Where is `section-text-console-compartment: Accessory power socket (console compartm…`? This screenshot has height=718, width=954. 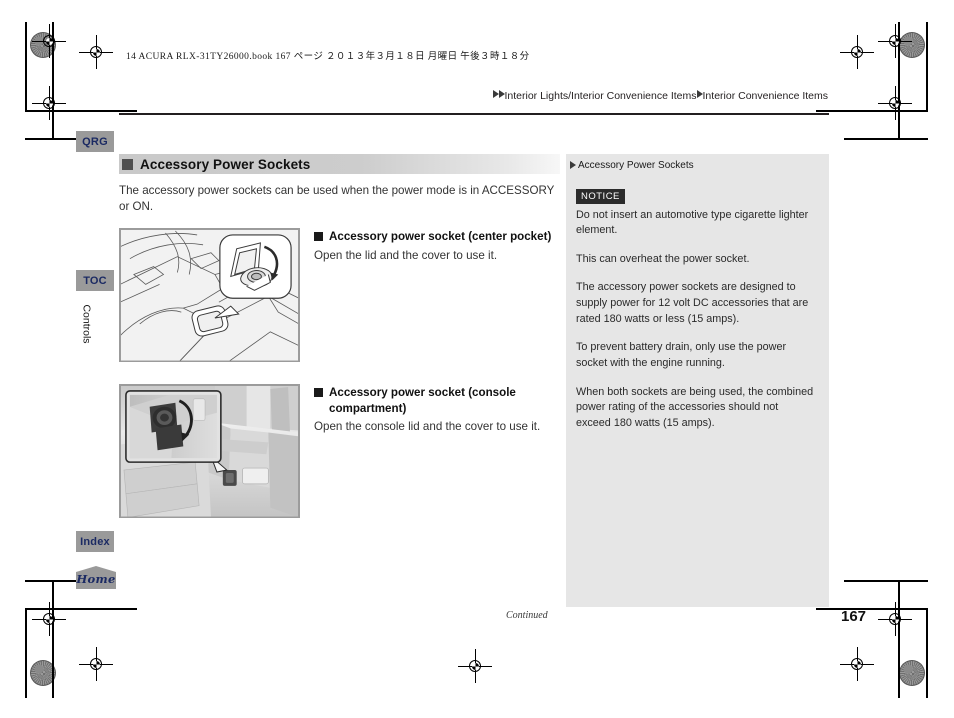 section-text-console-compartment: Accessory power socket (console compartm… is located at coordinates (437, 451).